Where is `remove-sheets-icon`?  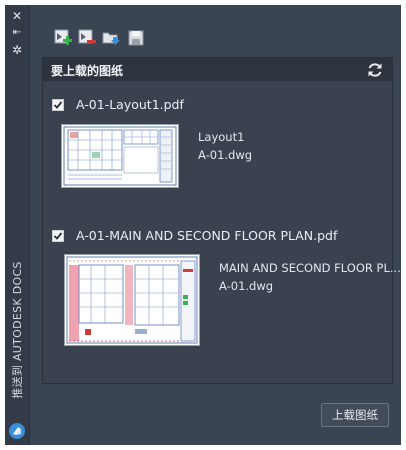 remove-sheets-icon is located at coordinates (87, 38).